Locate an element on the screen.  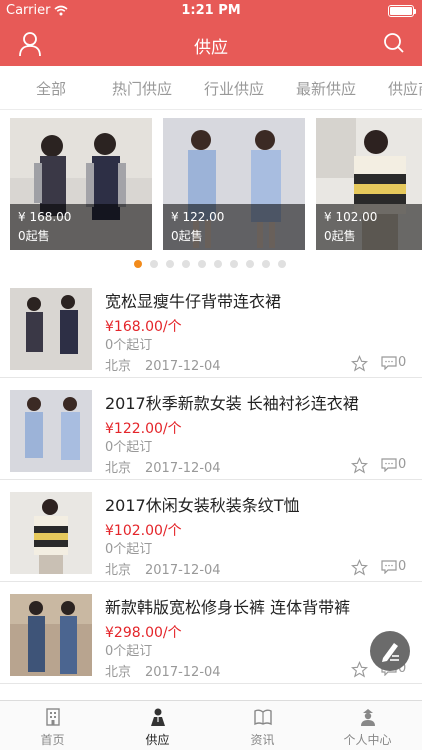
tab-suppliers: 供应商 is located at coordinates (405, 88).